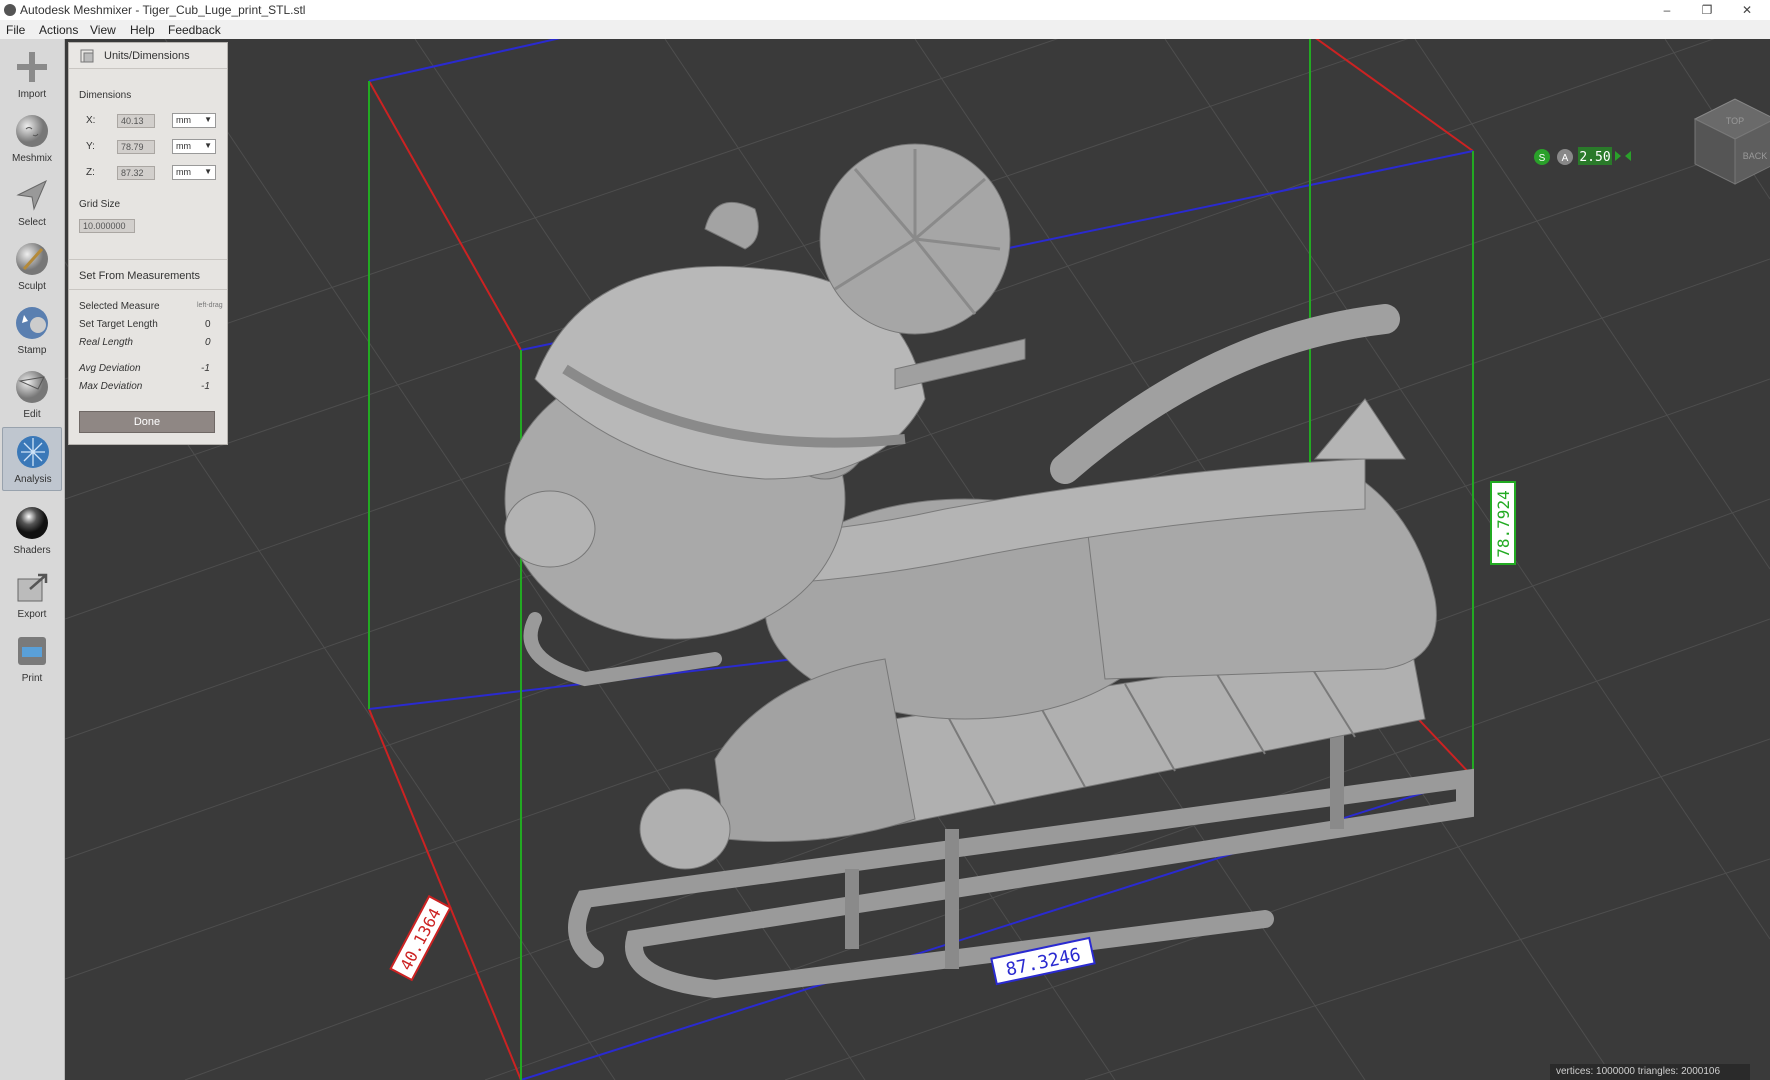 The image size is (1770, 1080). Describe the element at coordinates (32, 323) in the screenshot. I see `stamp-icon` at that location.